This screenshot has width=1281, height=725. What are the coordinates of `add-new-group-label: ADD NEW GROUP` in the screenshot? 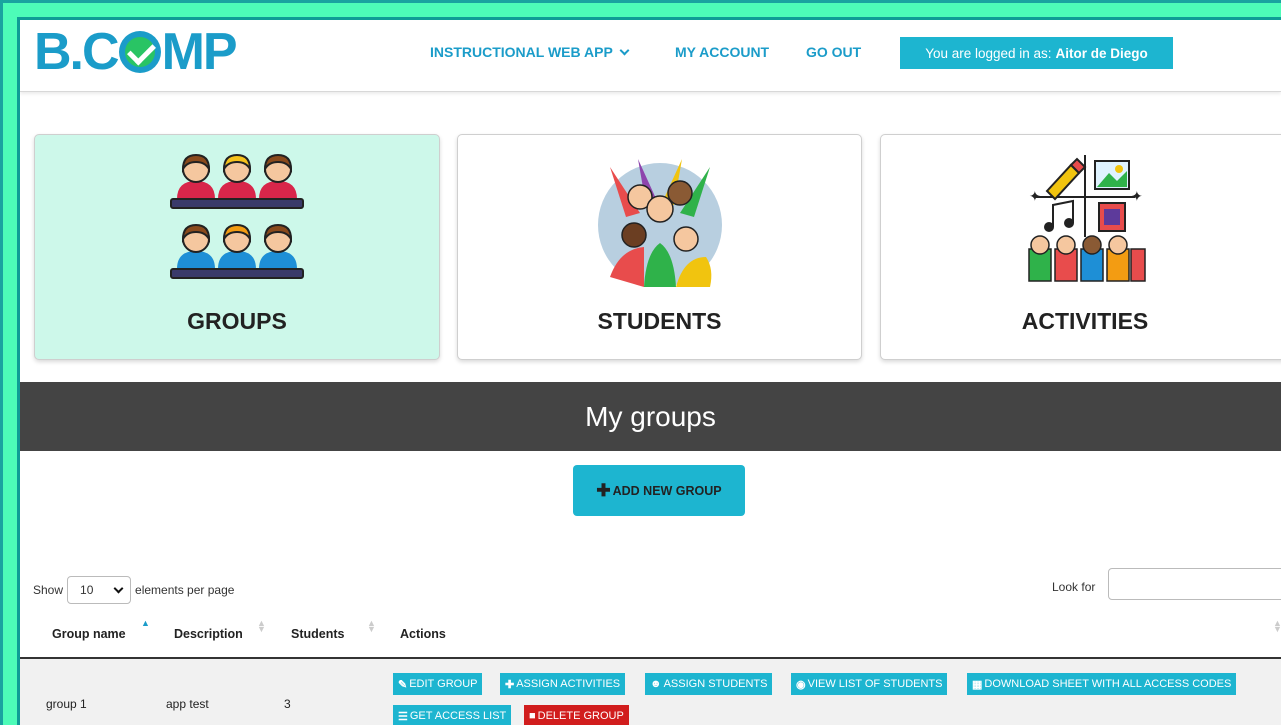 It's located at (667, 490).